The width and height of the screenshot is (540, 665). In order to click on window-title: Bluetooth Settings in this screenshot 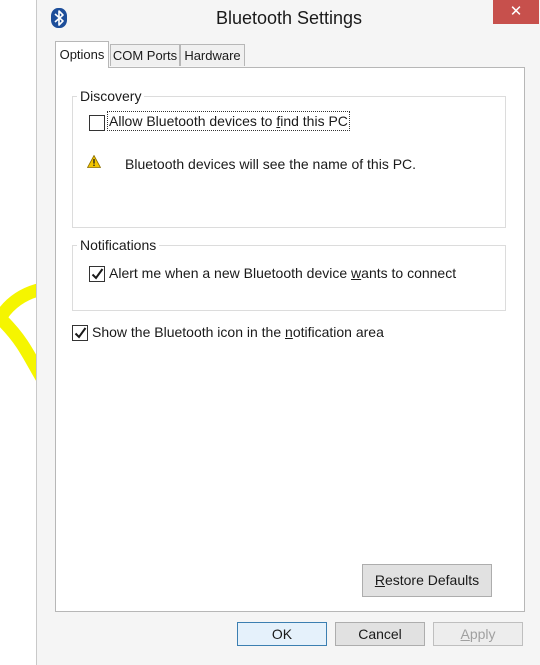, I will do `click(289, 18)`.